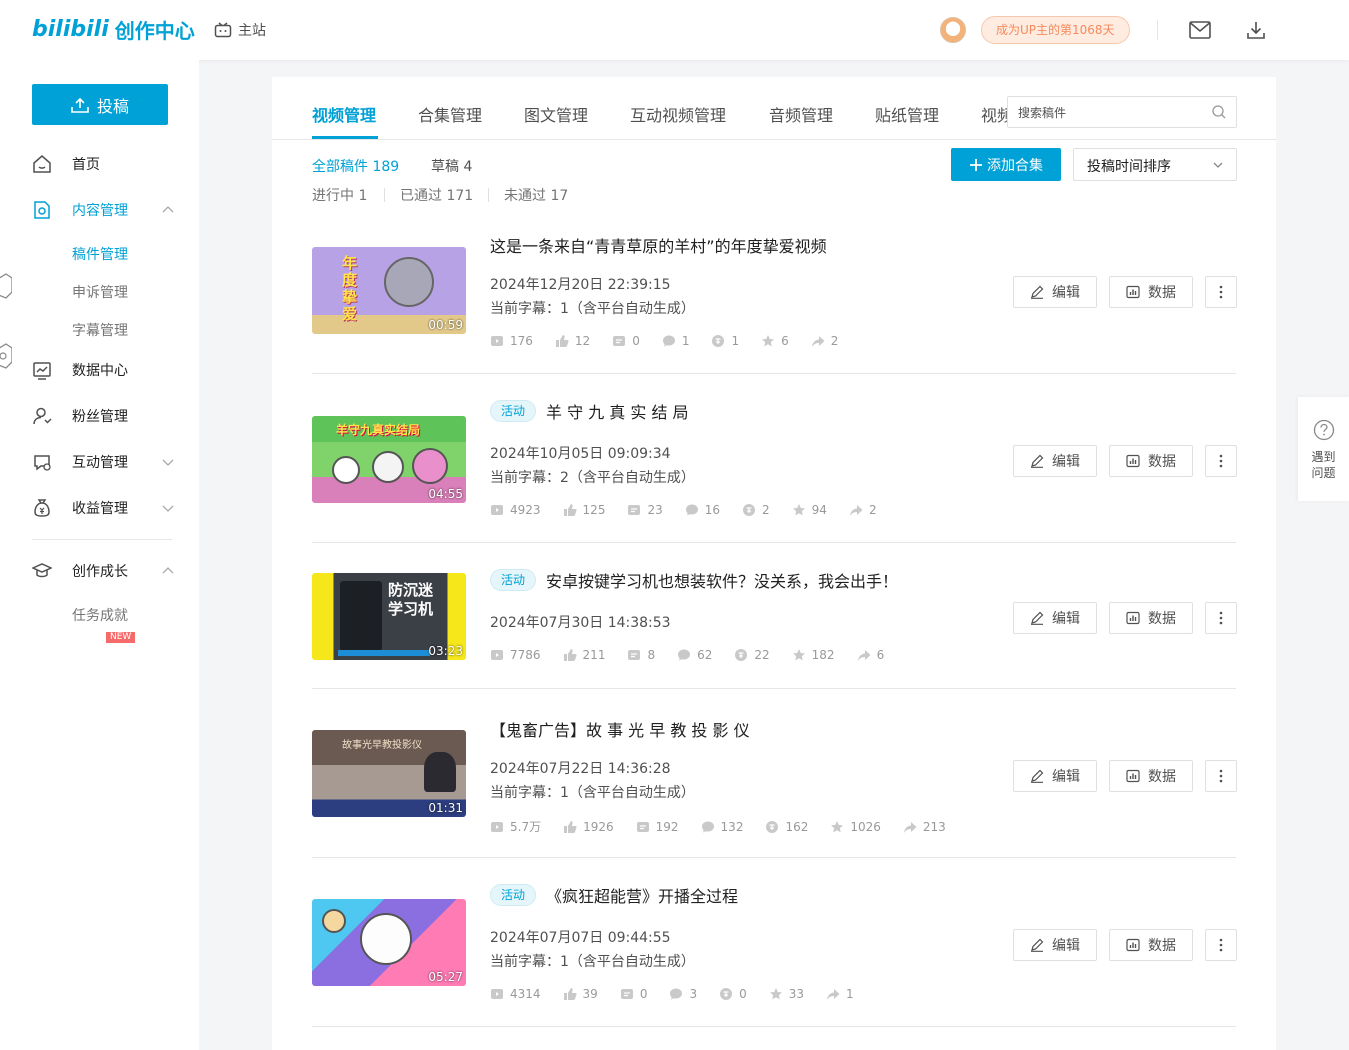 Image resolution: width=1349 pixels, height=1050 pixels. What do you see at coordinates (515, 826) in the screenshot?
I see `stat-views: 5.7万` at bounding box center [515, 826].